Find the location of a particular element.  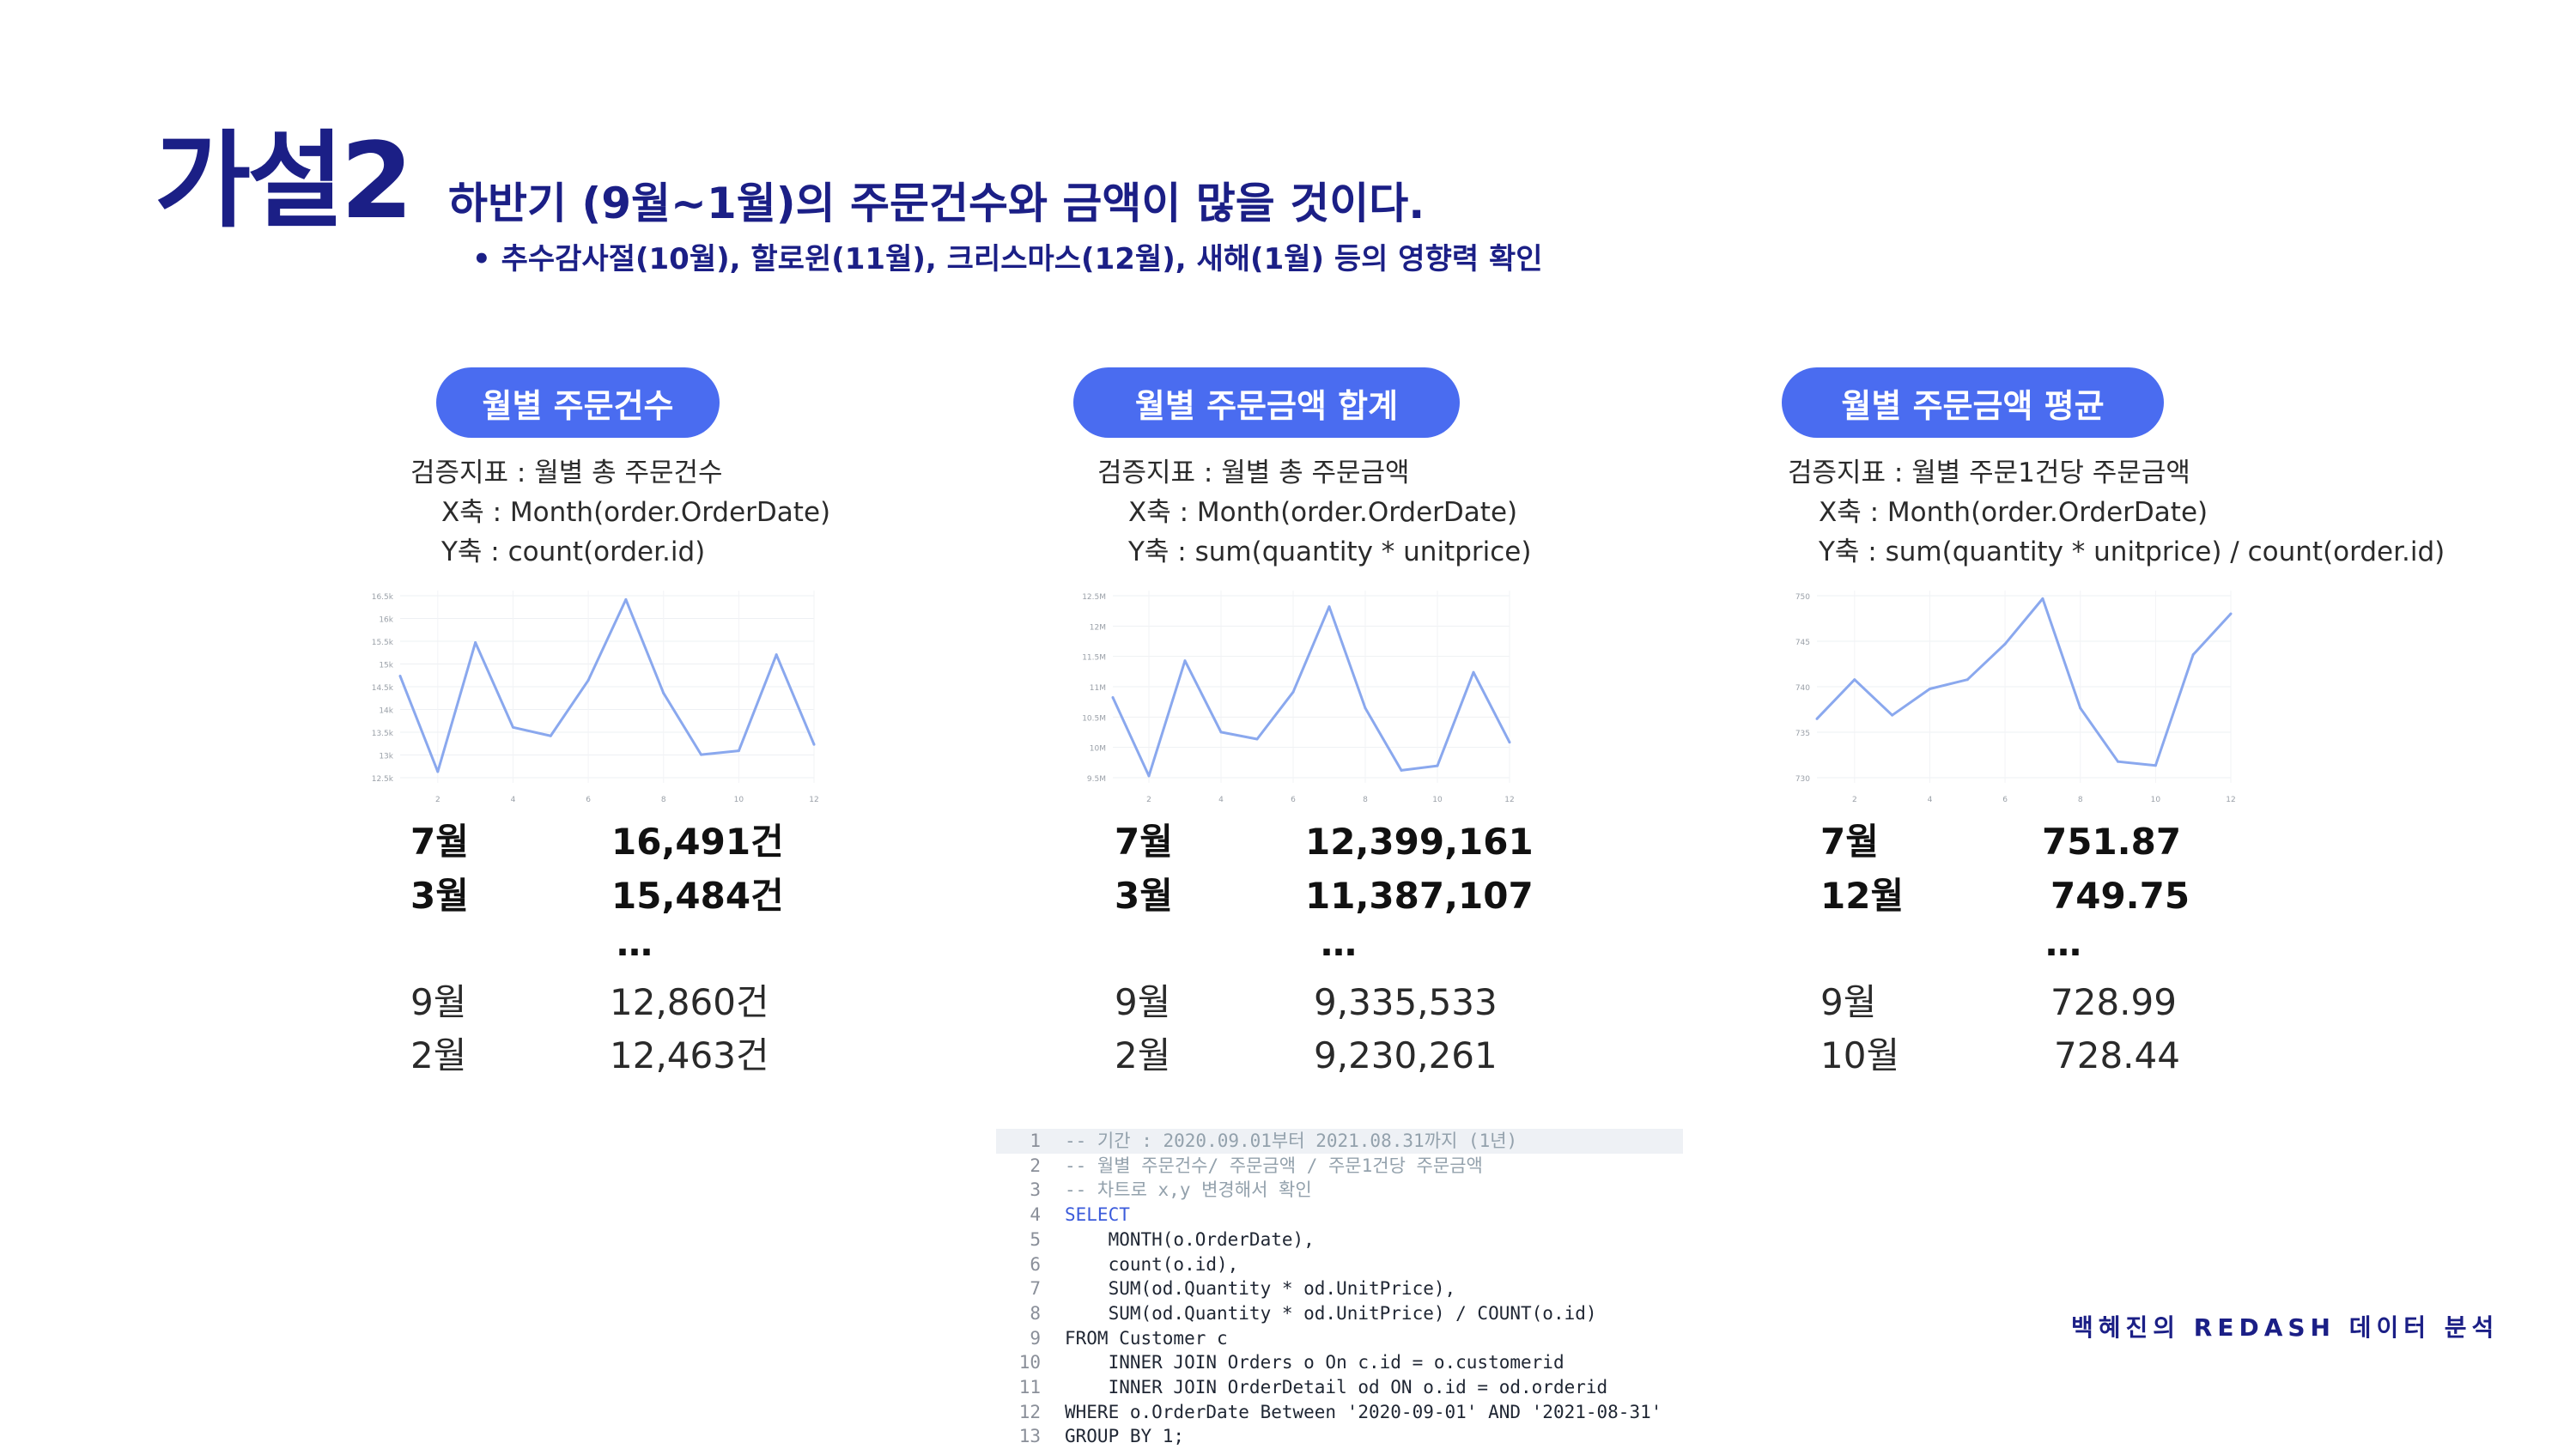

y-tick-label: 12M is located at coordinates (1098, 627).